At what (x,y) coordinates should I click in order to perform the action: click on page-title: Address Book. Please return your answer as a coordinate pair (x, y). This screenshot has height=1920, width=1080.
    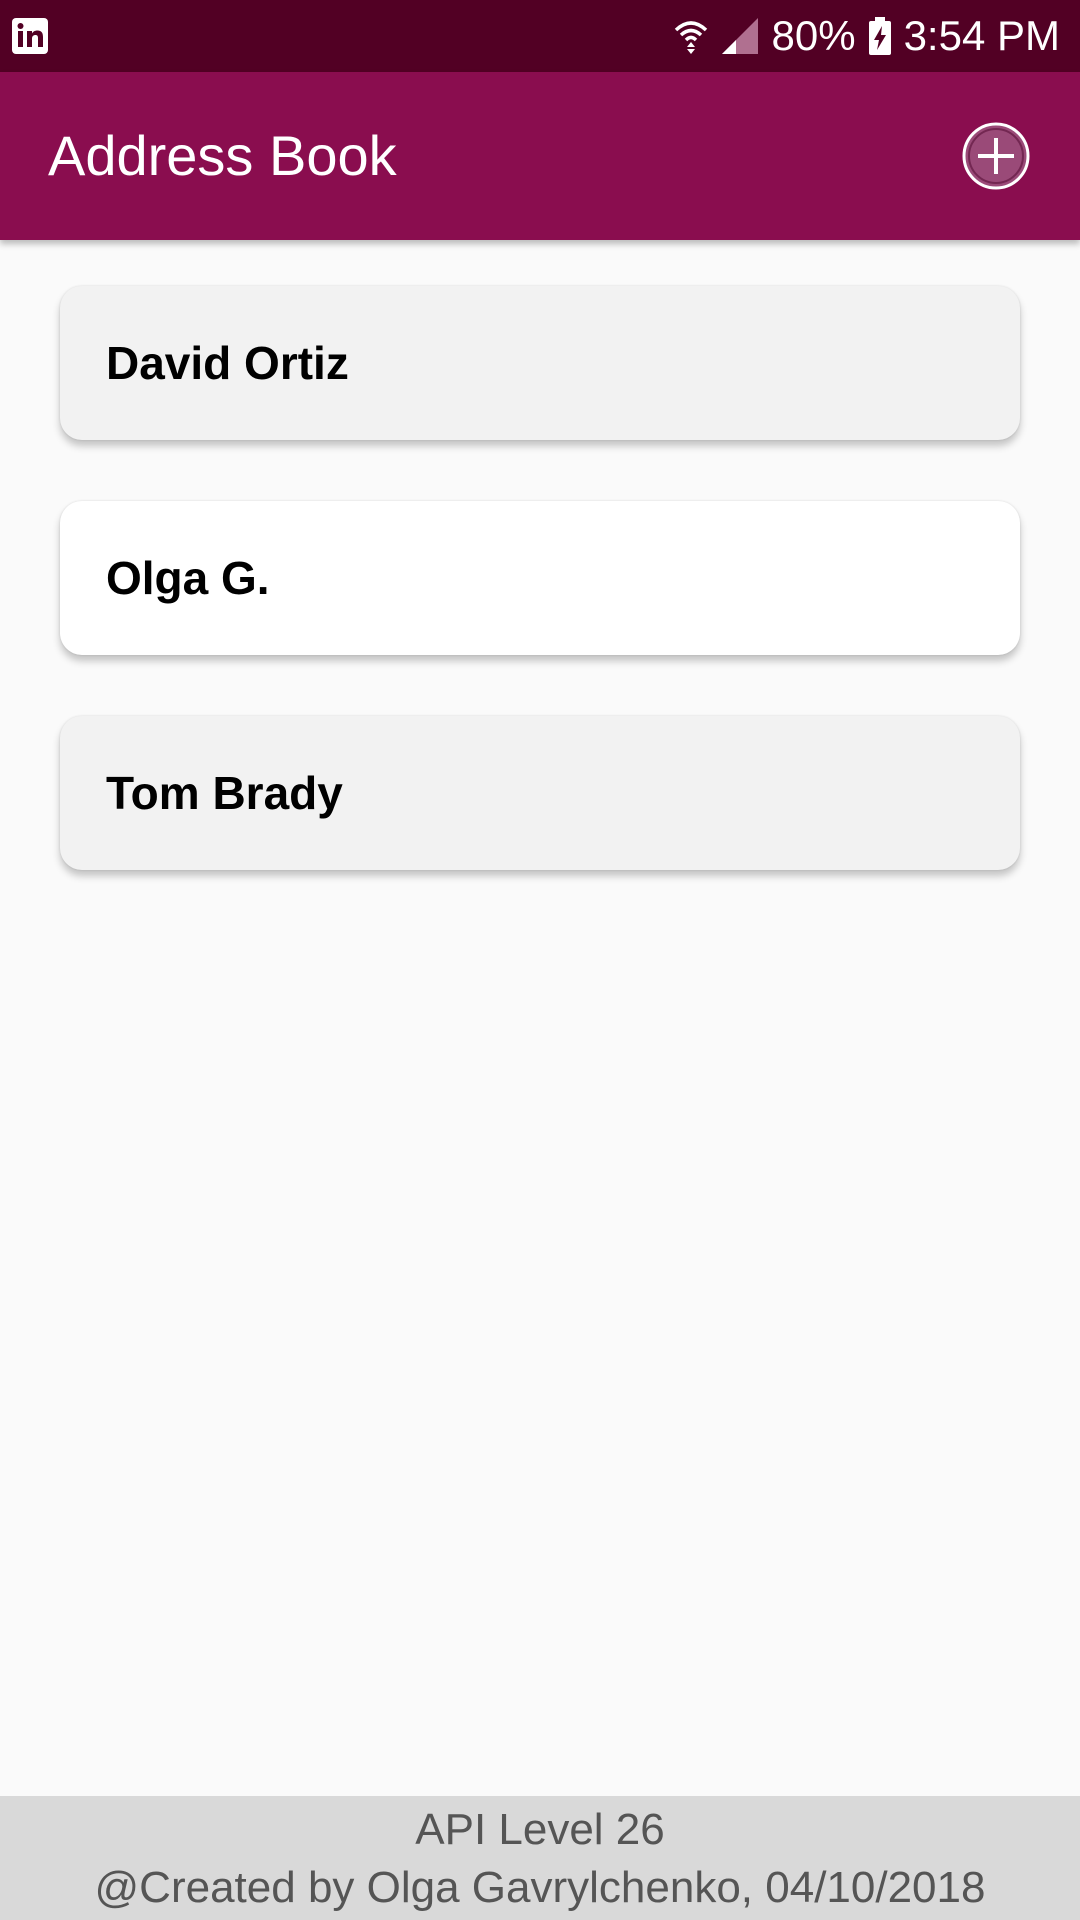
    Looking at the image, I should click on (222, 155).